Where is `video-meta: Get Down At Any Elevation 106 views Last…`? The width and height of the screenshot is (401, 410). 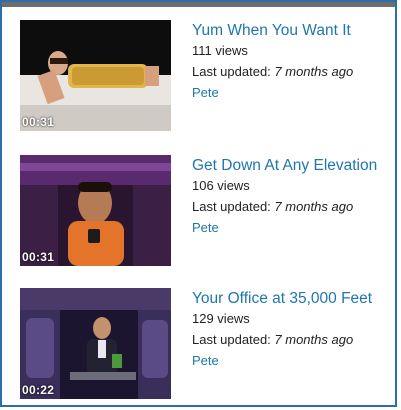 video-meta: Get Down At Any Elevation 106 views Last… is located at coordinates (292, 197).